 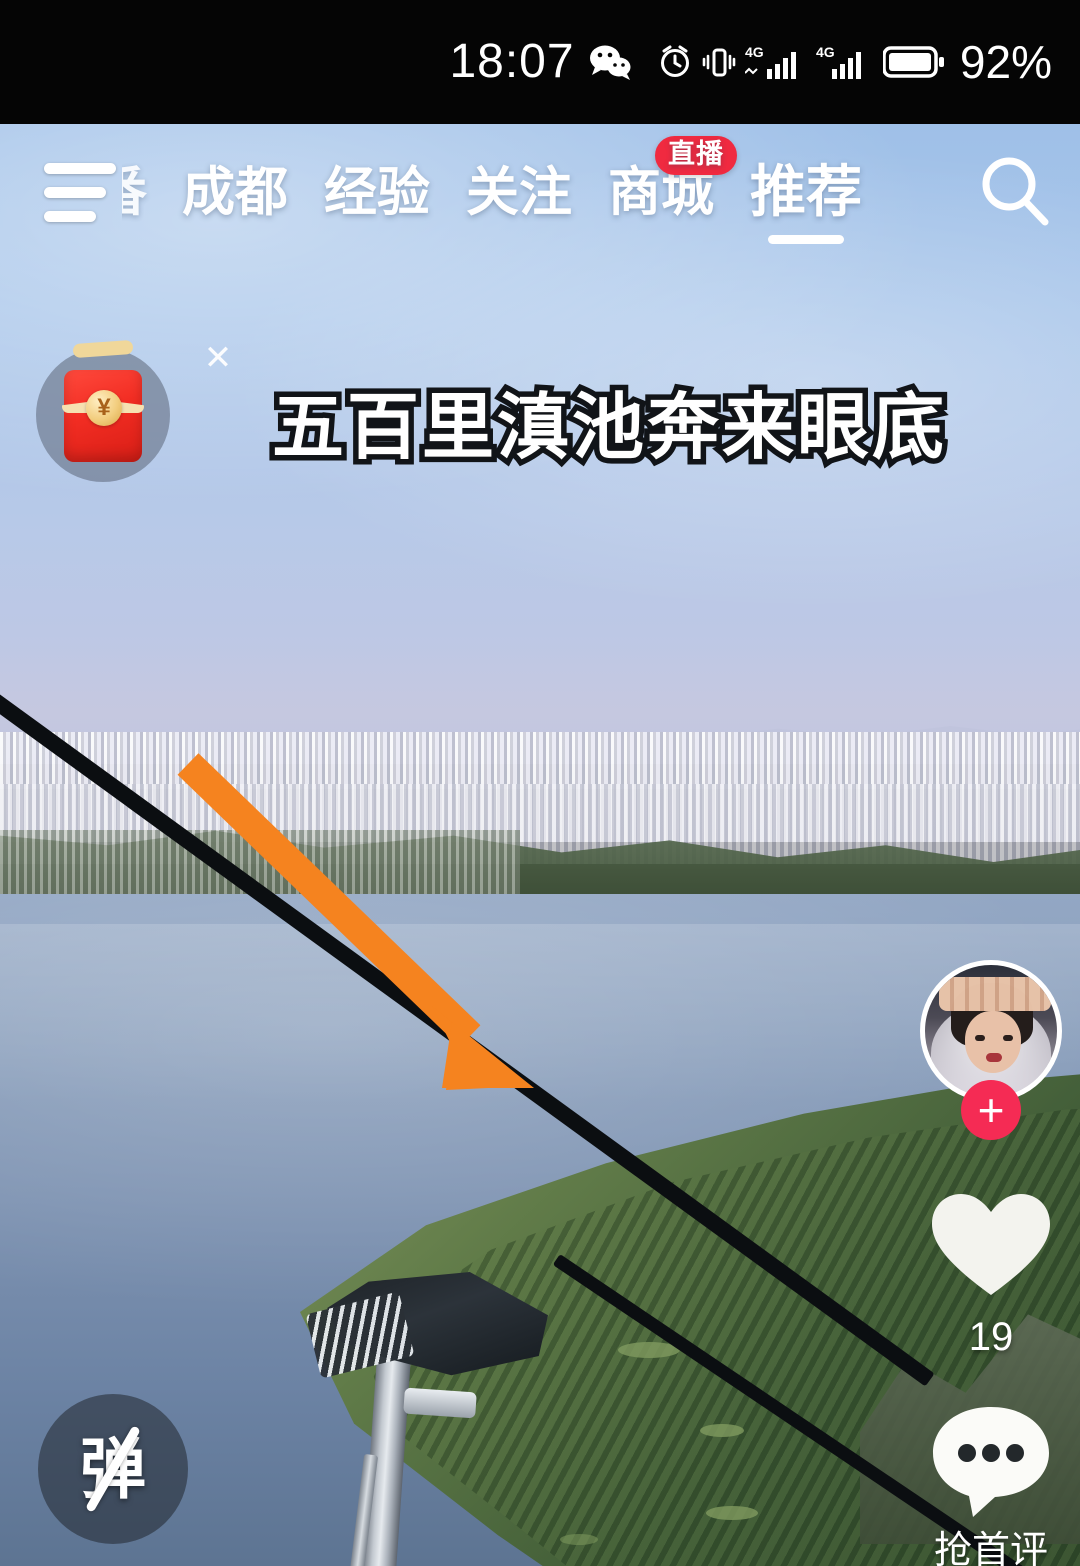 I want to click on signal-4g-sim2-icon: 4G, so click(x=845, y=62).